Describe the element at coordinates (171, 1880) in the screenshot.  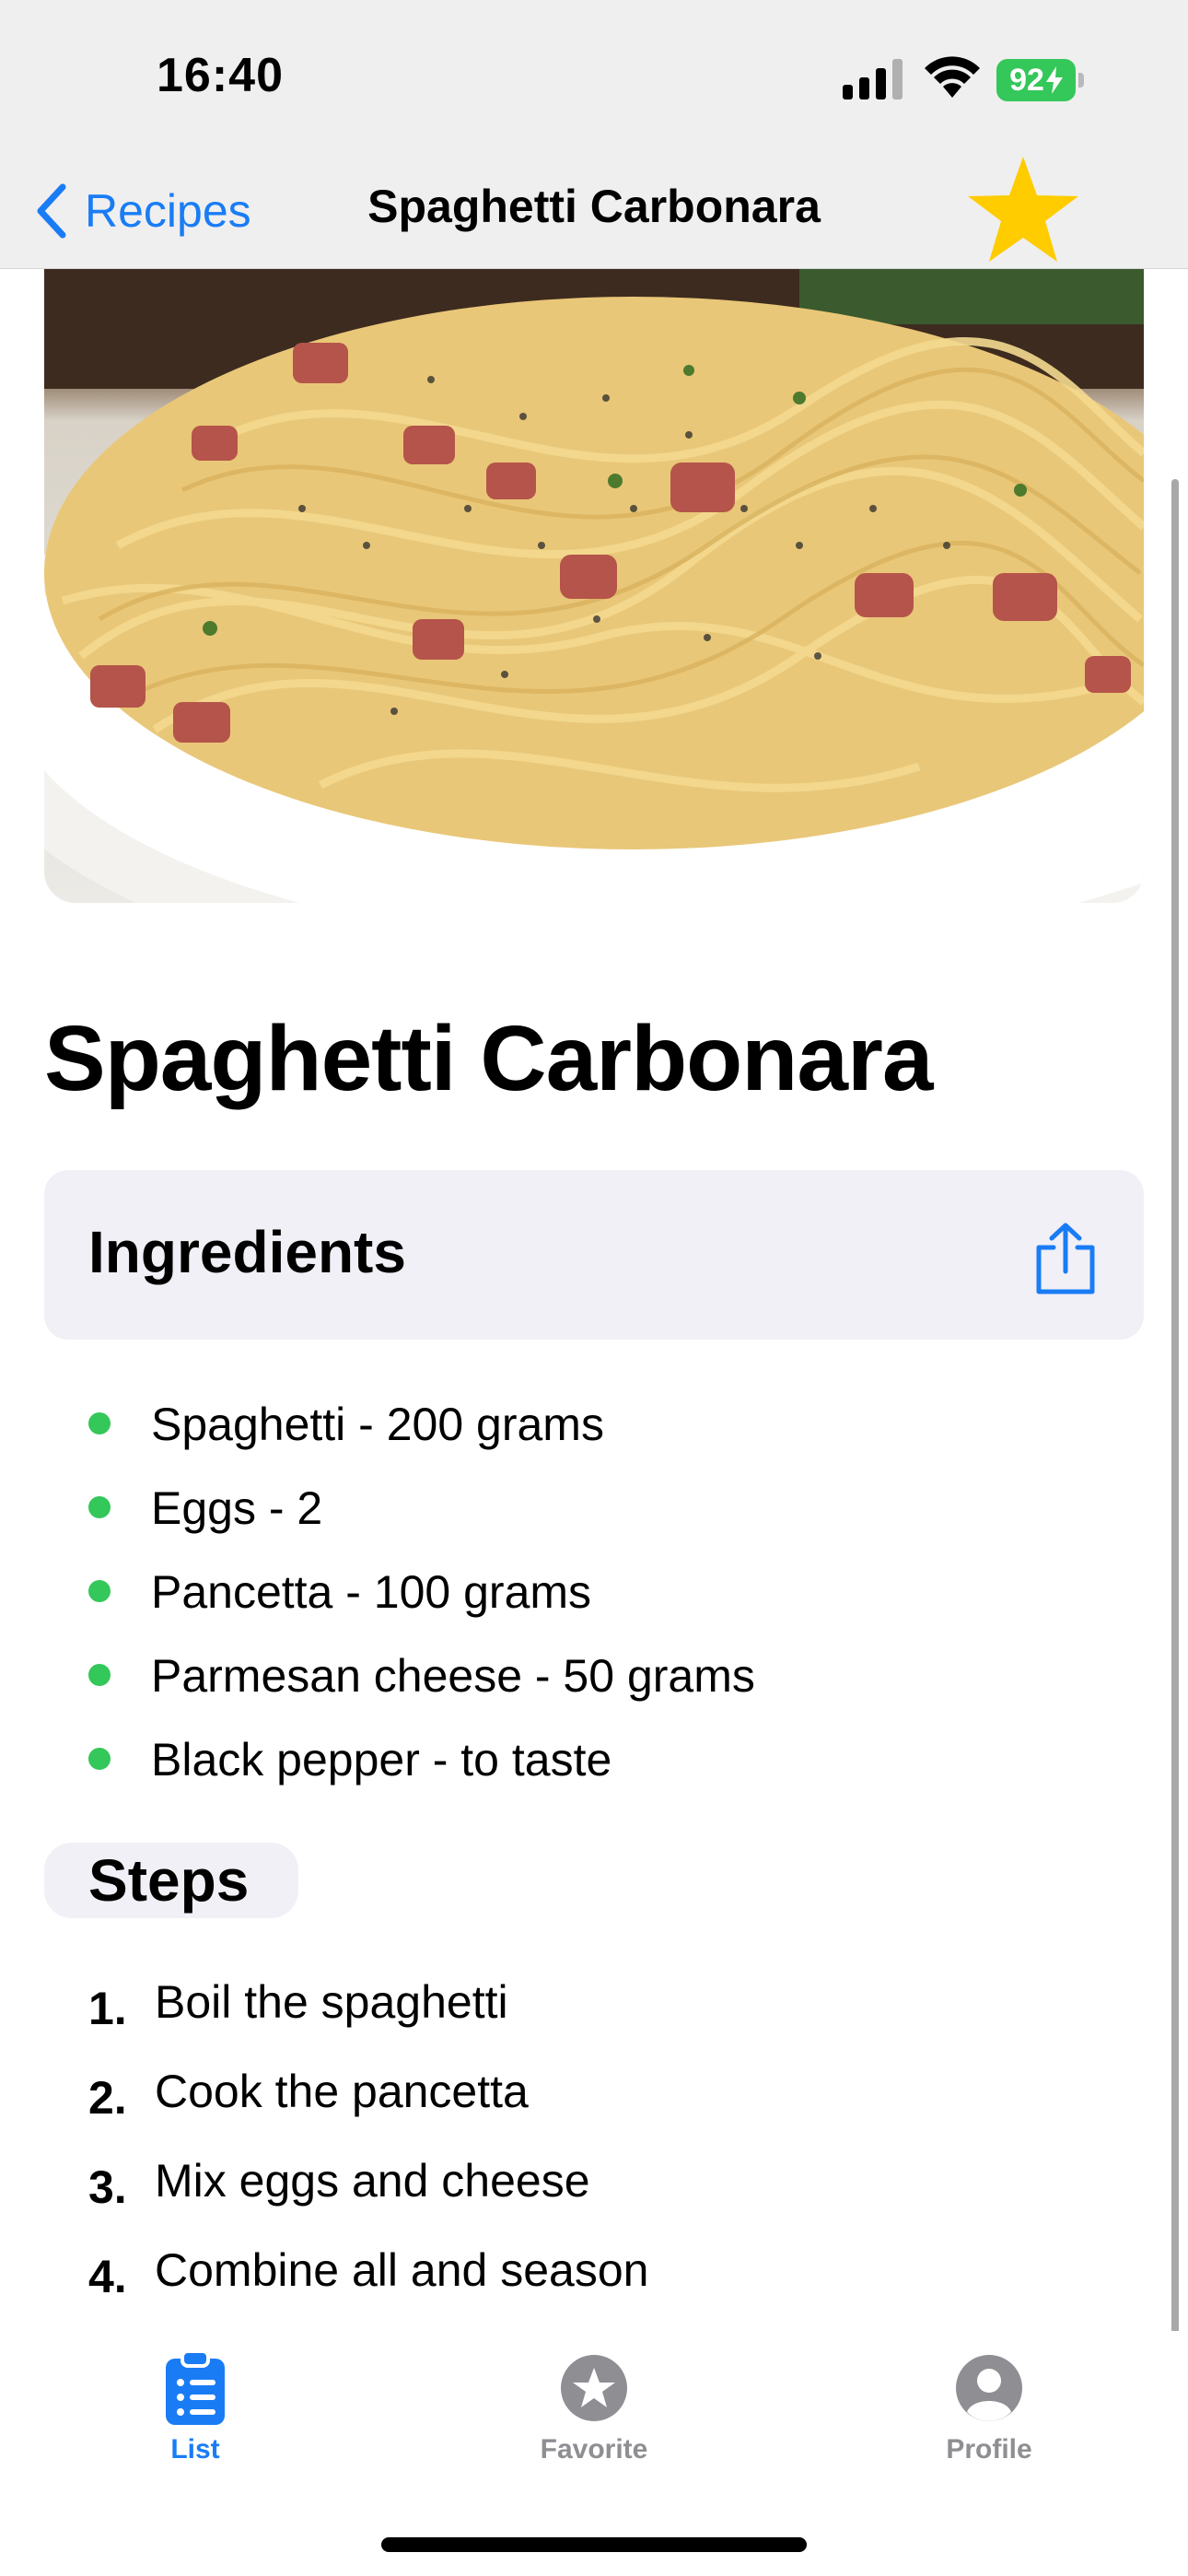
I see `steps-heading: Steps` at that location.